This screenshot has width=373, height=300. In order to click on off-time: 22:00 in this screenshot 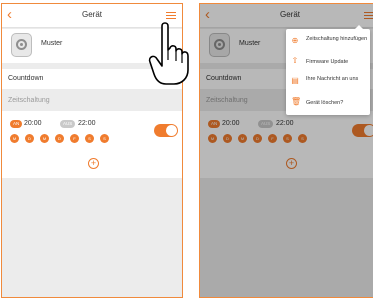, I will do `click(87, 123)`.